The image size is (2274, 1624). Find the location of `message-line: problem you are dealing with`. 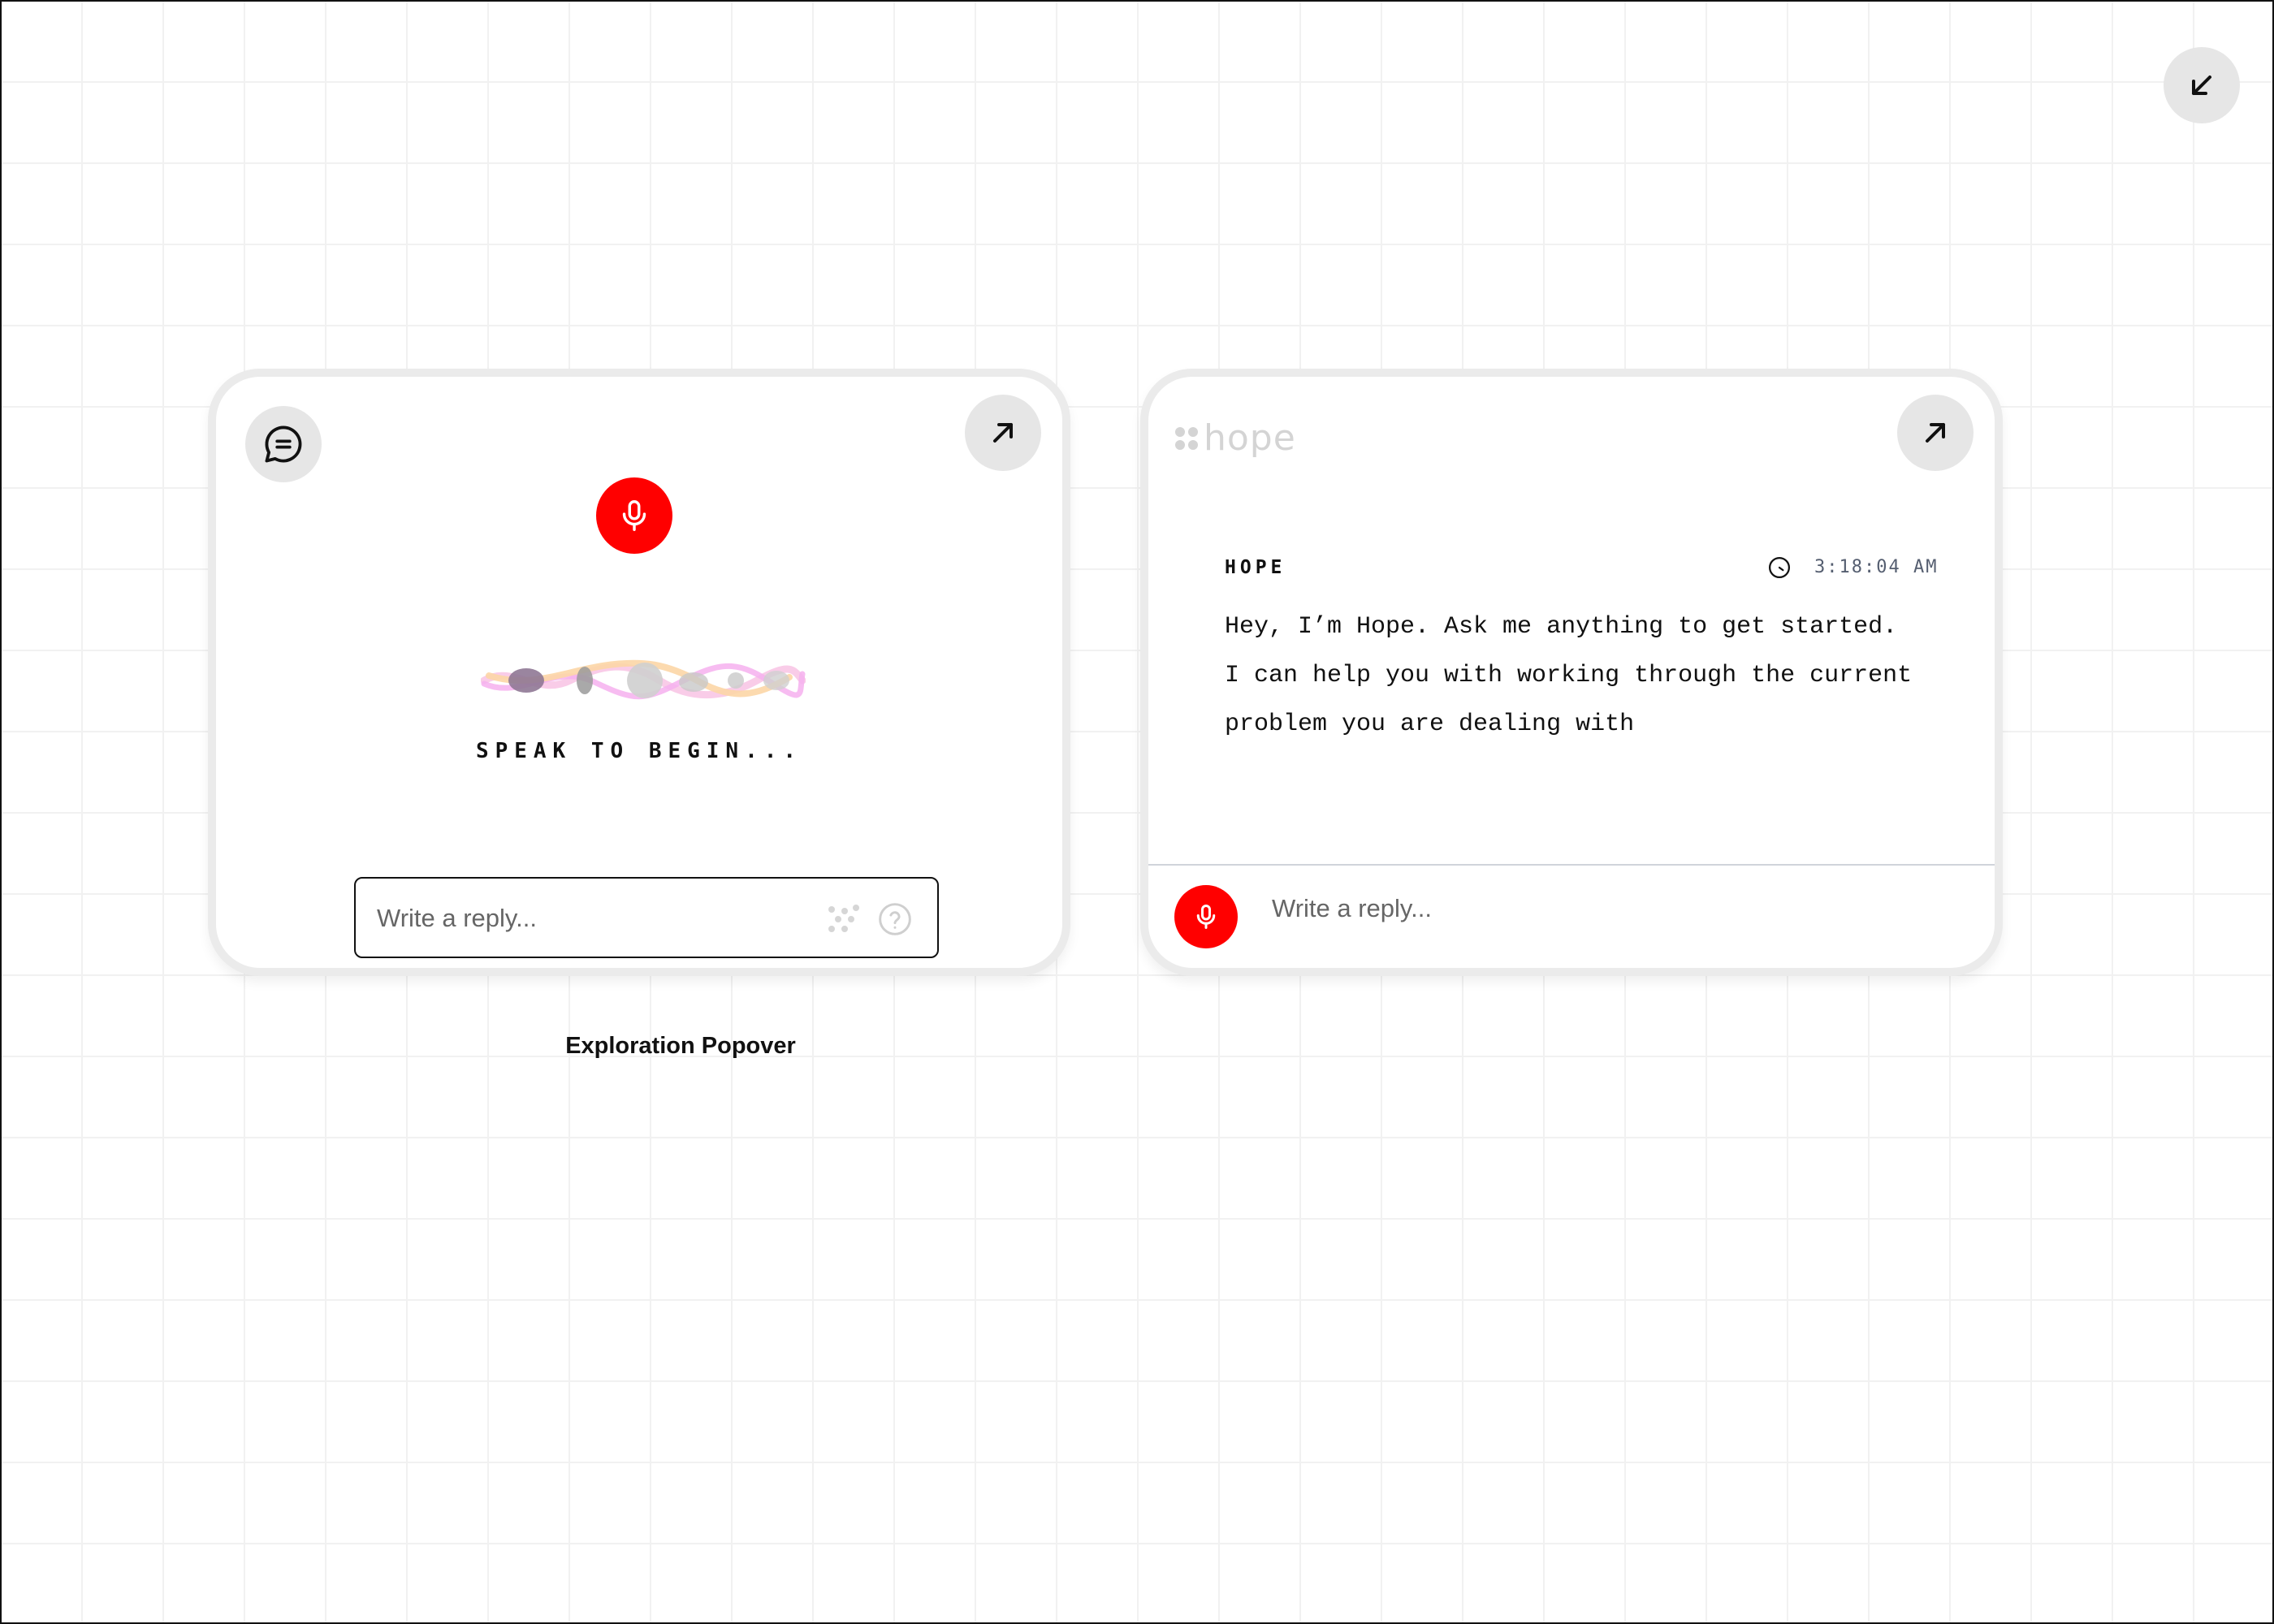

message-line: problem you are dealing with is located at coordinates (1430, 724).